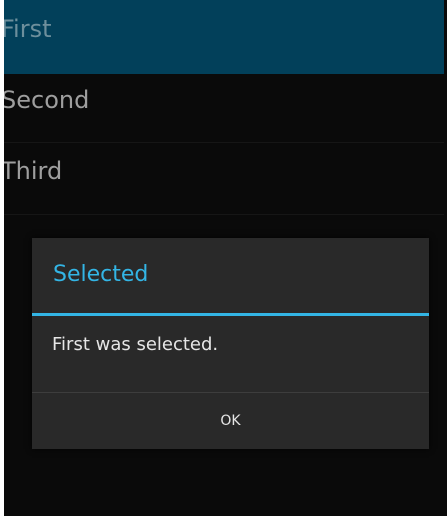 Image resolution: width=447 pixels, height=516 pixels. Describe the element at coordinates (101, 274) in the screenshot. I see `dialog-title: Selected` at that location.